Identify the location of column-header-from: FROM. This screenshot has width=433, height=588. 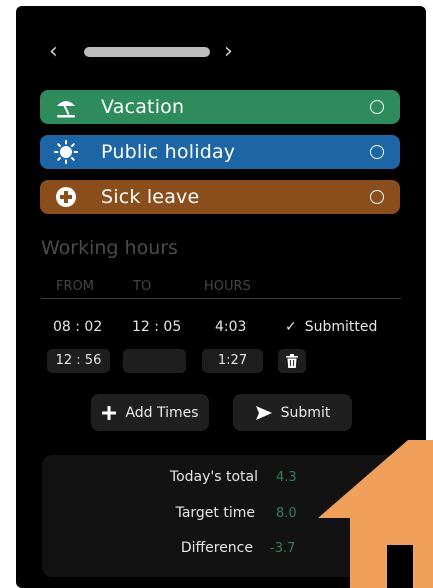
(75, 286).